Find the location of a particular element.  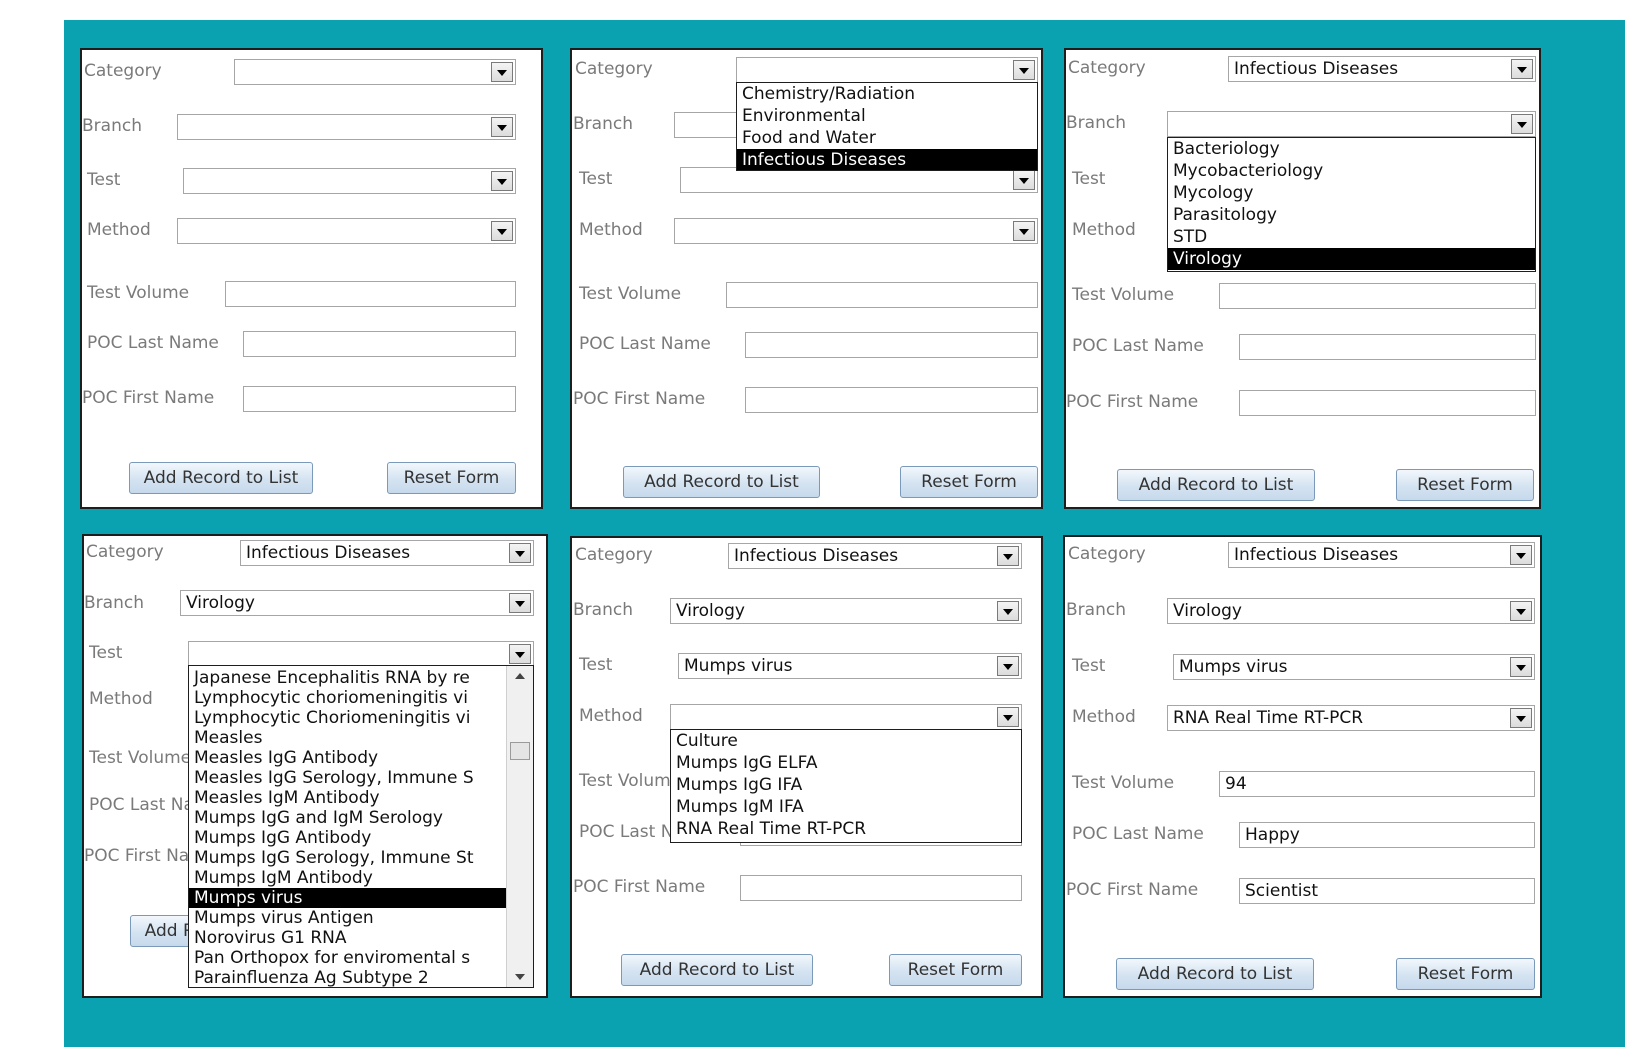

list-item: Japanese Encephalitis RNA by re is located at coordinates (348, 678).